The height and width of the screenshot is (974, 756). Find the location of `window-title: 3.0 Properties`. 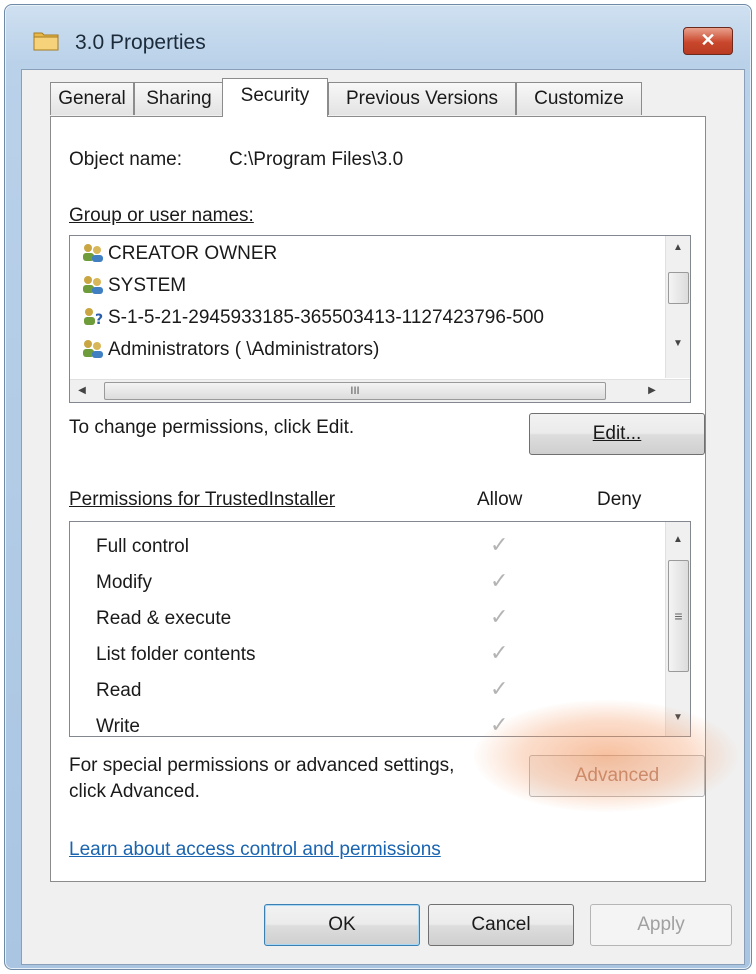

window-title: 3.0 Properties is located at coordinates (140, 42).